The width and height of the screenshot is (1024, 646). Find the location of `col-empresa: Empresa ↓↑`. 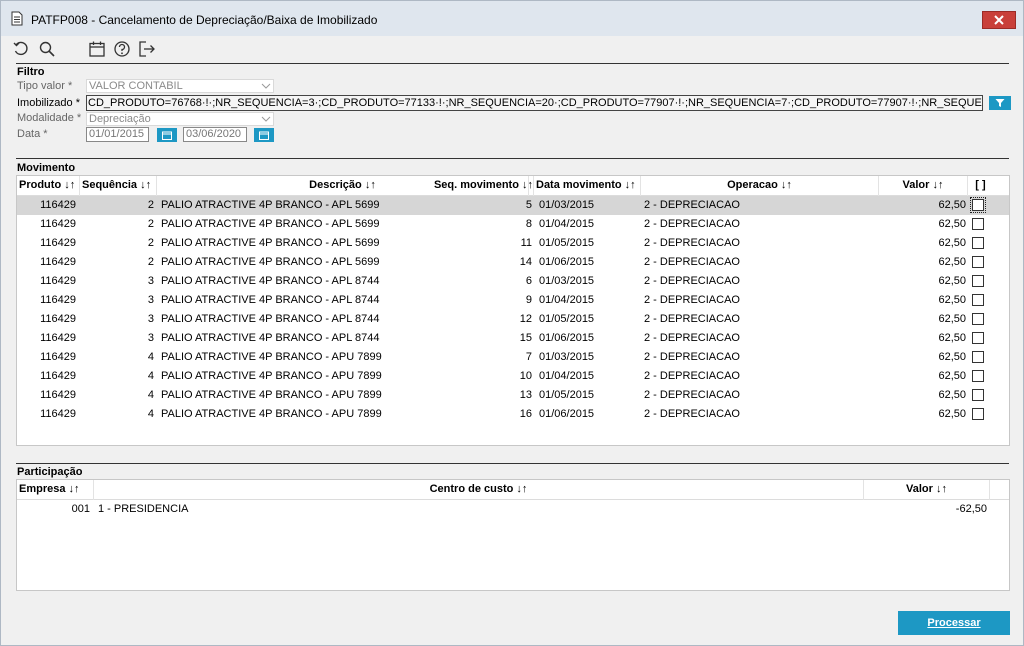

col-empresa: Empresa ↓↑ is located at coordinates (55, 490).